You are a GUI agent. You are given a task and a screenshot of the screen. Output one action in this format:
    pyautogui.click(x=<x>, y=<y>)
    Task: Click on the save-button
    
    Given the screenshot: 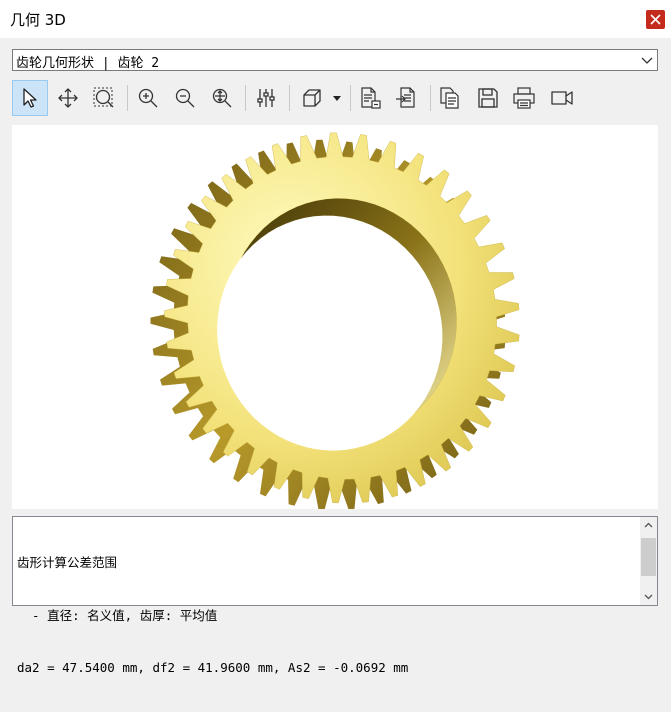 What is the action you would take?
    pyautogui.click(x=488, y=98)
    